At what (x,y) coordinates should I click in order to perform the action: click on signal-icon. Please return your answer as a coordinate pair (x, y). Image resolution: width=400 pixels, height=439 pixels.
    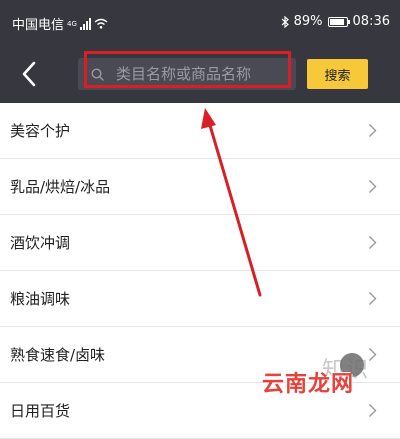
    Looking at the image, I should click on (85, 23).